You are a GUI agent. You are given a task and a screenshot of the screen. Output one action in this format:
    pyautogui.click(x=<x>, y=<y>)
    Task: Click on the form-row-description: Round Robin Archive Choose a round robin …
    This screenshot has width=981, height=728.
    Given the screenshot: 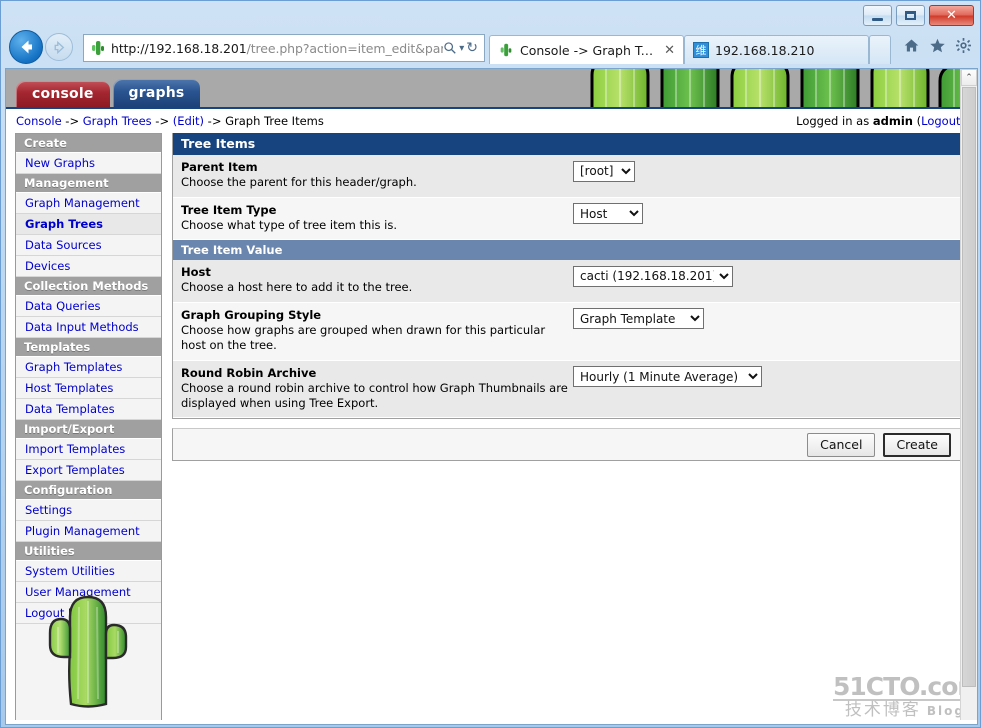 What is the action you would take?
    pyautogui.click(x=376, y=389)
    